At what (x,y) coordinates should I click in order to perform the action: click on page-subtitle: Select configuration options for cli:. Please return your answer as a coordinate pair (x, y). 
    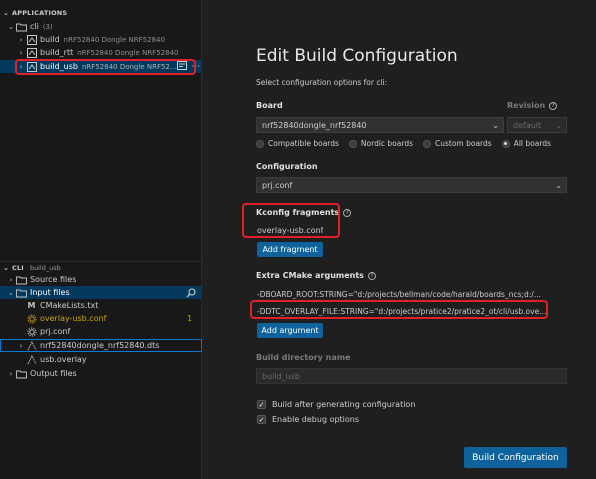
    Looking at the image, I should click on (322, 82).